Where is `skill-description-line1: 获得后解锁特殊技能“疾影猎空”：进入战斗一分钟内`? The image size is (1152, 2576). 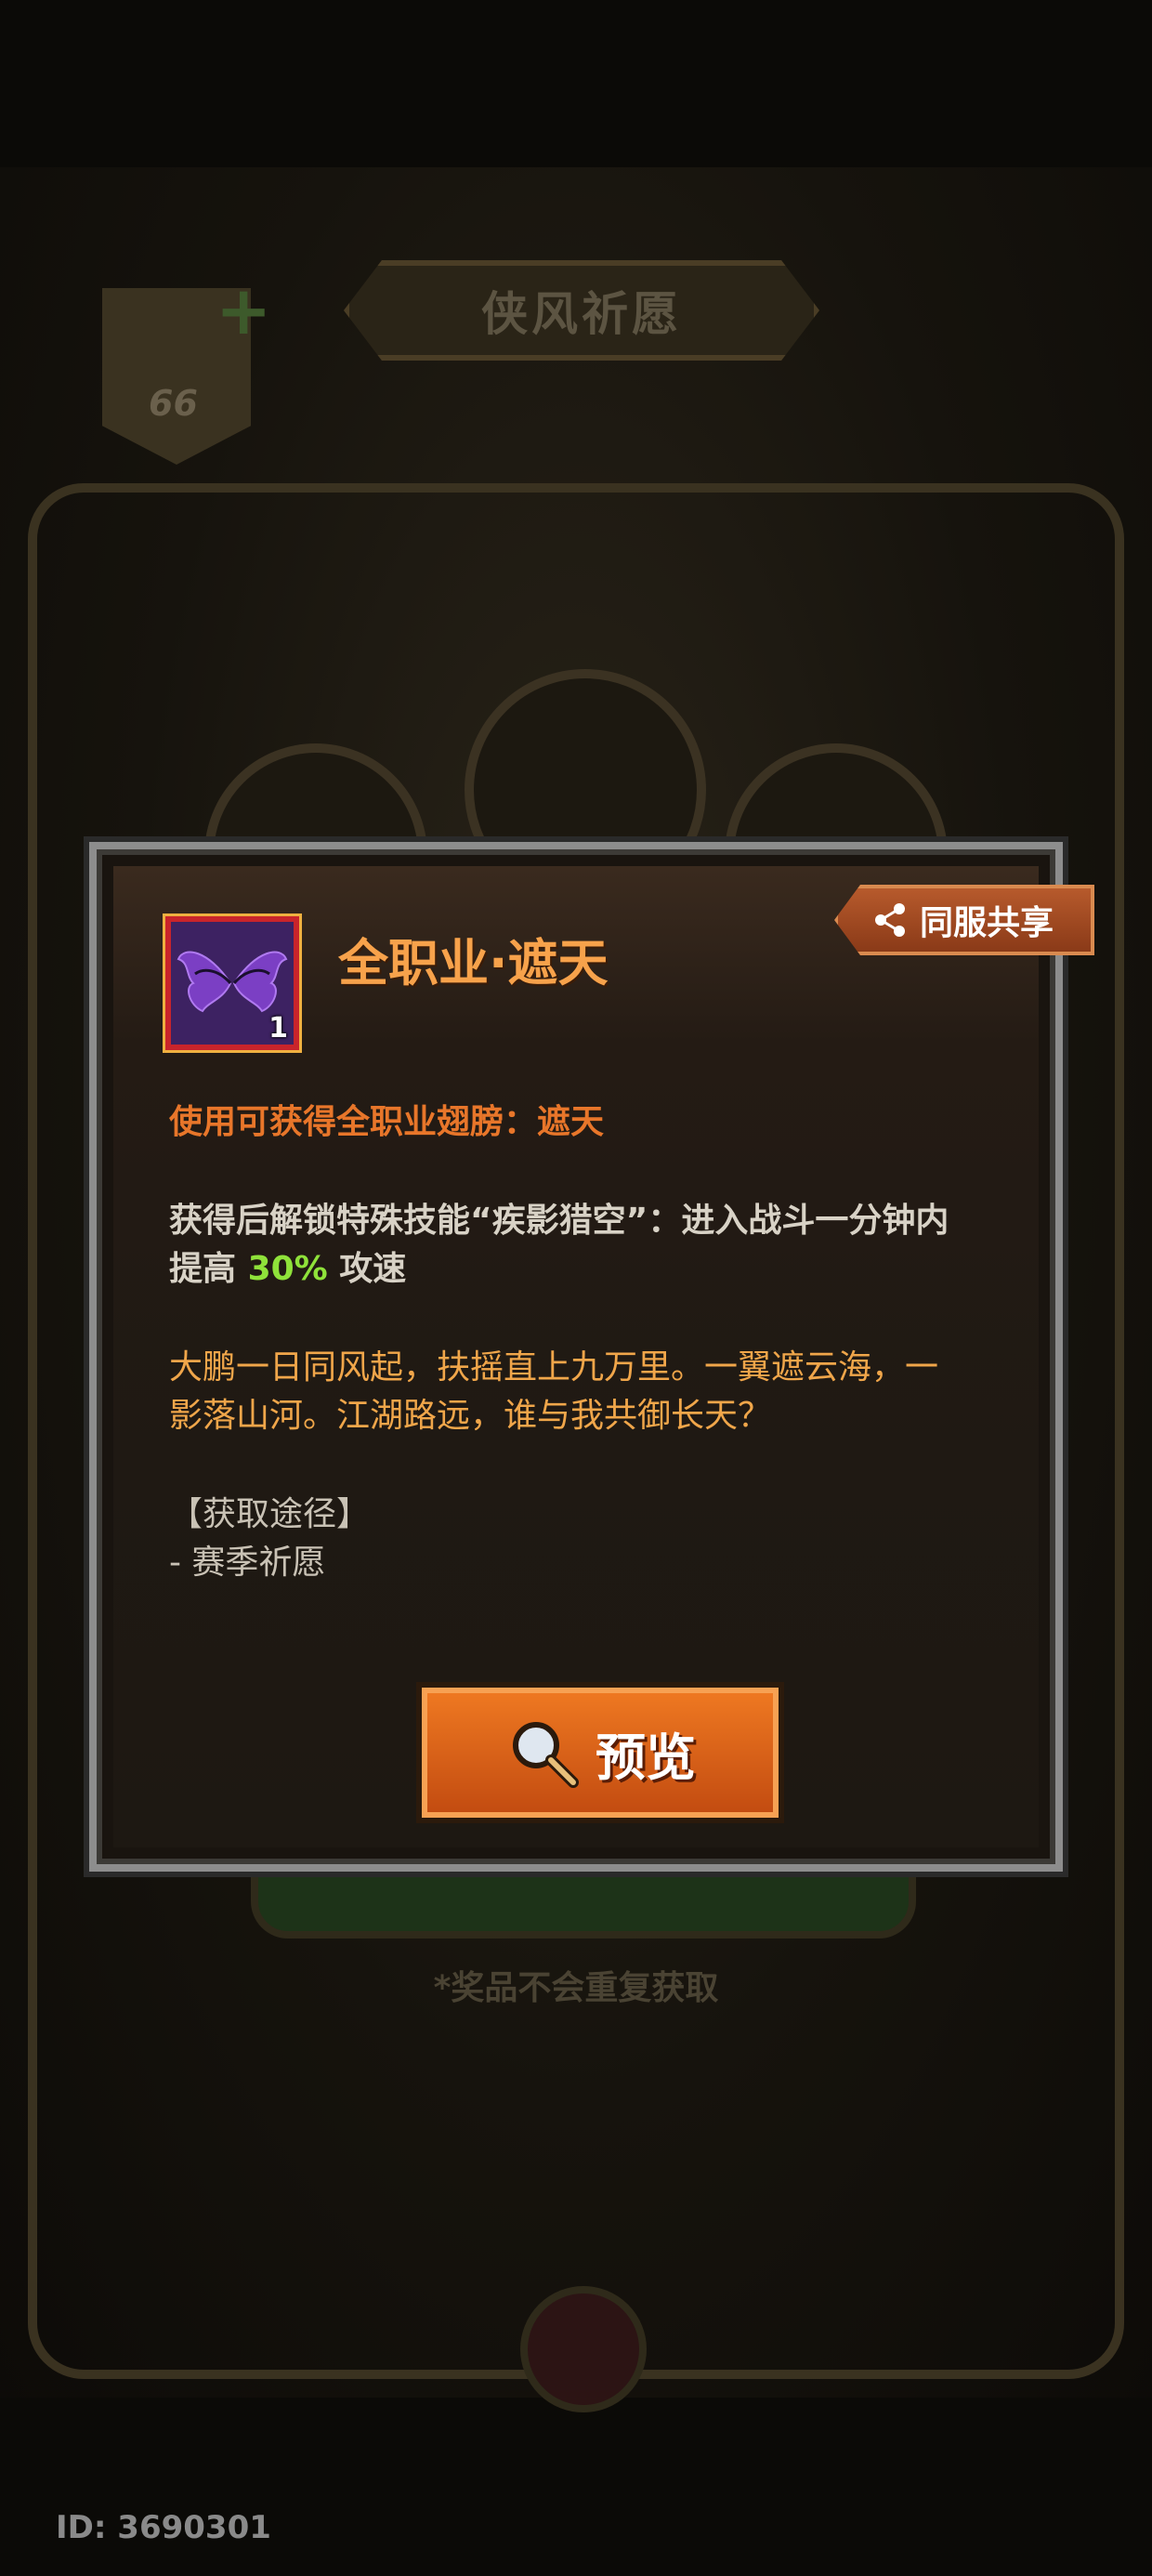
skill-description-line1: 获得后解锁特殊技能“疾影猎空”：进入战斗一分钟内 is located at coordinates (559, 1221).